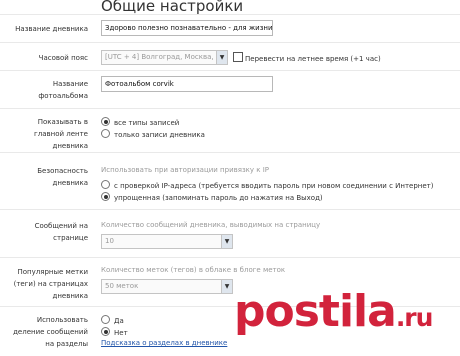 The image size is (460, 356). What do you see at coordinates (159, 57) in the screenshot?
I see `timezone-selected-value: [UTC + 4] Волгоград, Москва,` at bounding box center [159, 57].